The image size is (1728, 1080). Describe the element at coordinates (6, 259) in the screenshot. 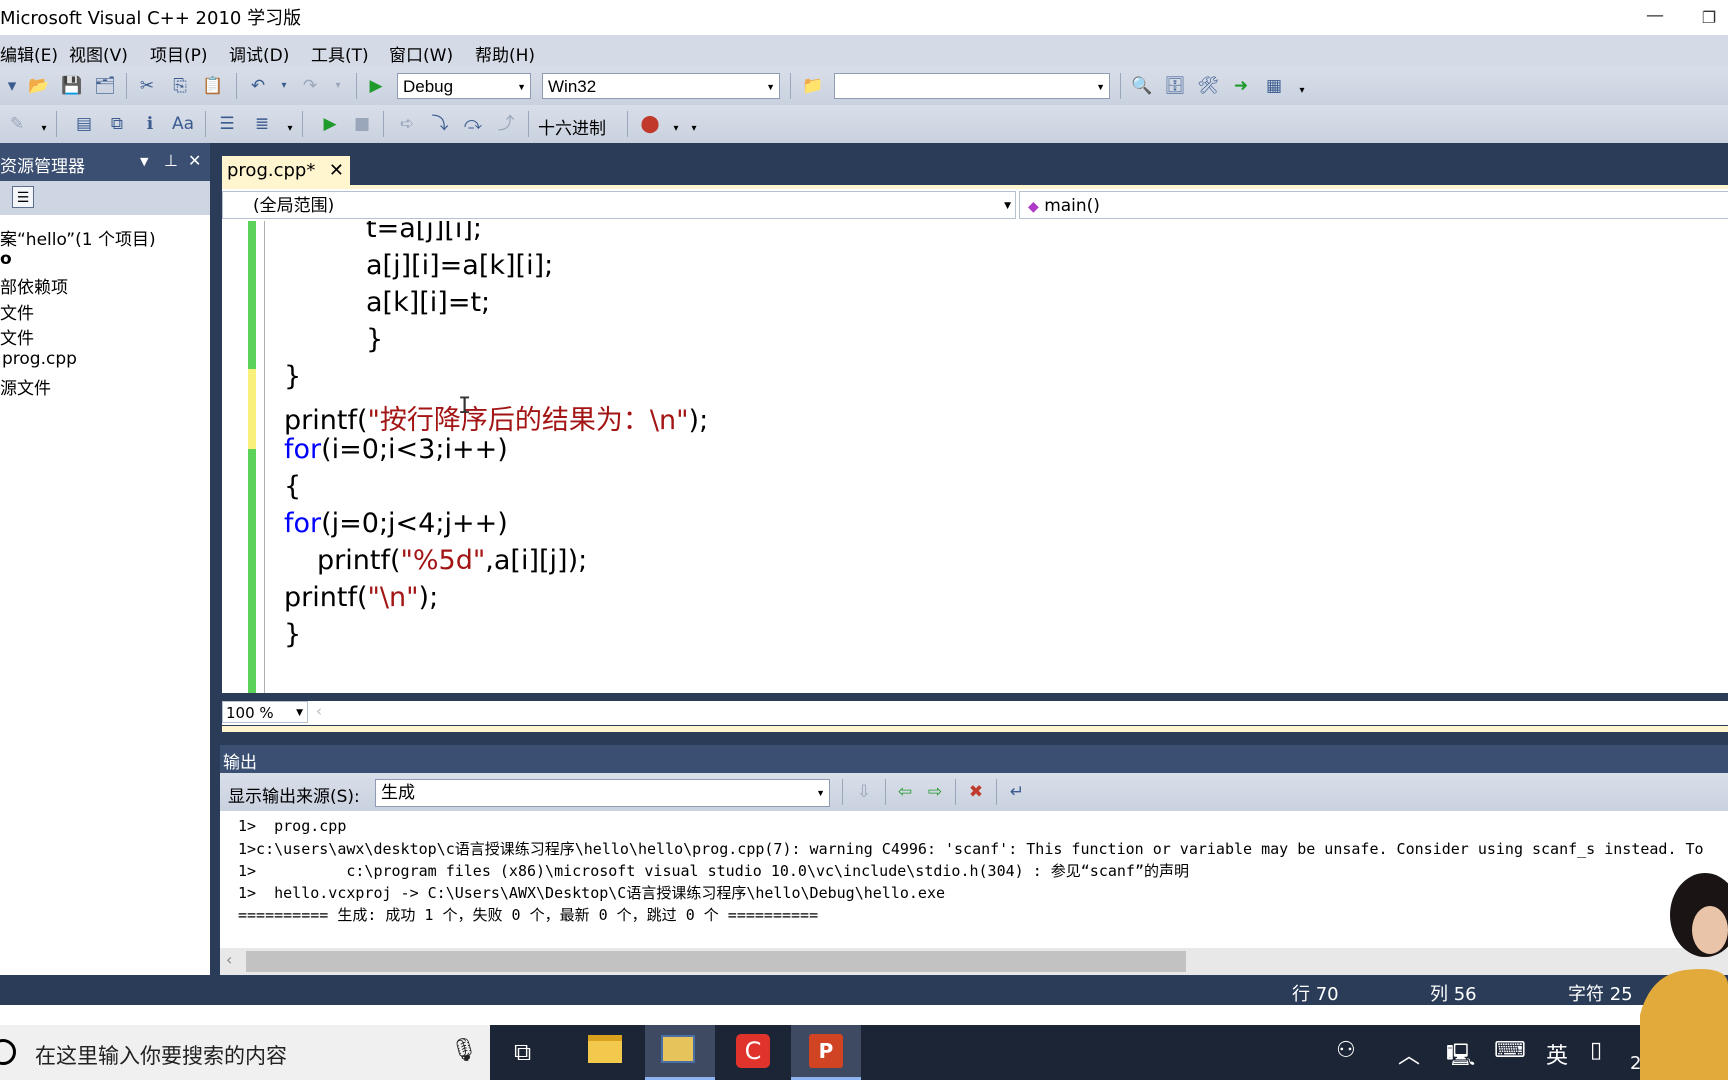

I see `project-node: o` at that location.